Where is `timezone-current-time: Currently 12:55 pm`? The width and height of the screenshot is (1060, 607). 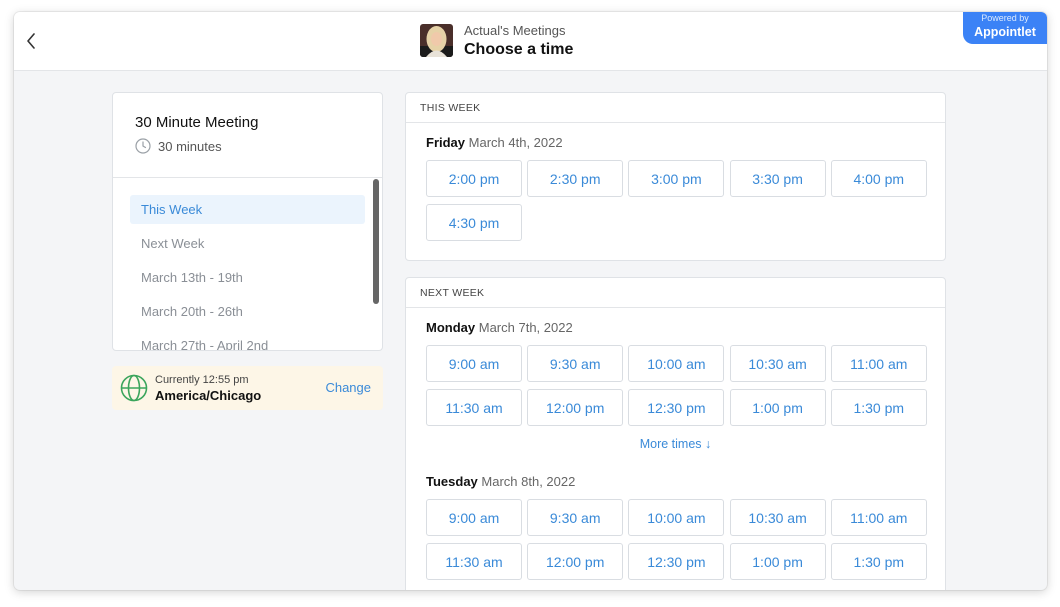
timezone-current-time: Currently 12:55 pm is located at coordinates (202, 380).